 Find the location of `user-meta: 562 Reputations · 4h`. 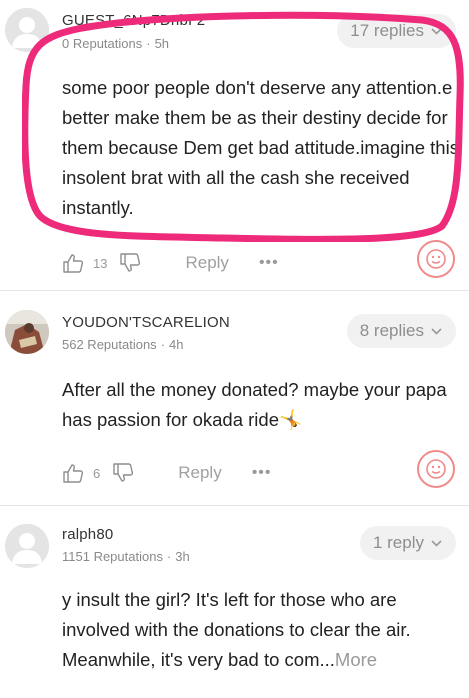

user-meta: 562 Reputations · 4h is located at coordinates (123, 344).